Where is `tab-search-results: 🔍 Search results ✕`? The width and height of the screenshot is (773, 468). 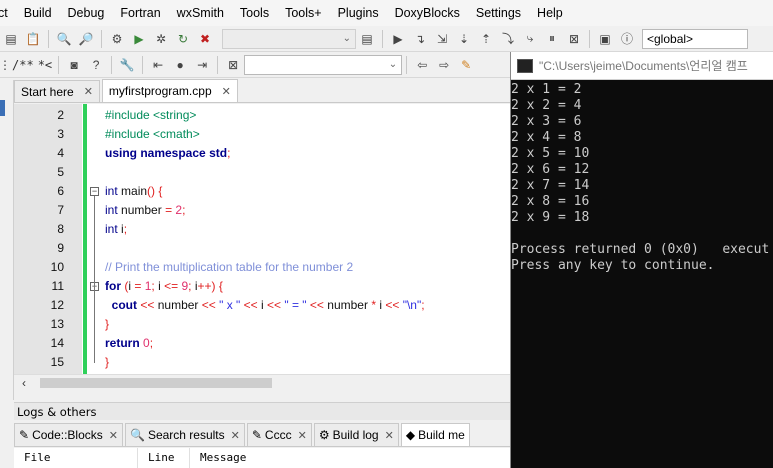
tab-search-results: 🔍 Search results ✕ is located at coordinates (184, 434).